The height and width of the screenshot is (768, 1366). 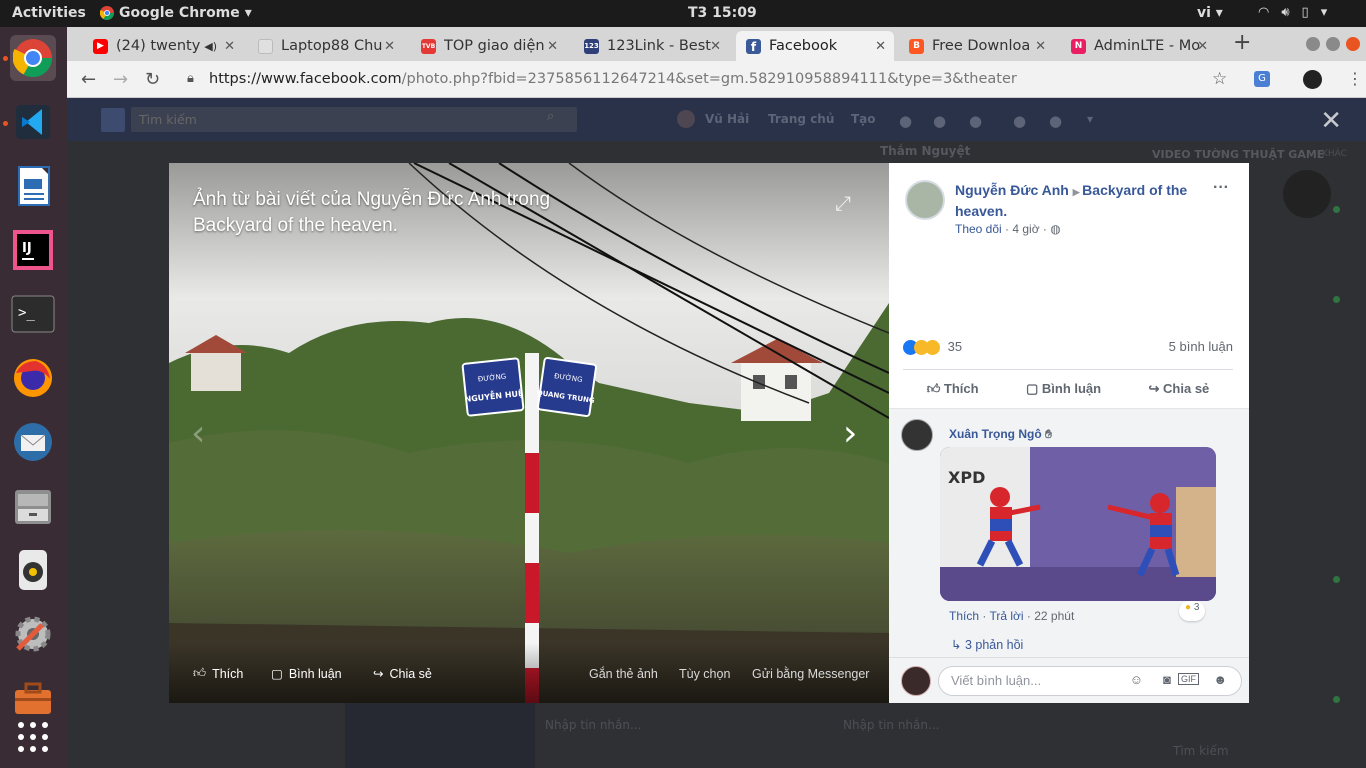 I want to click on translate-icon: G, so click(x=1262, y=79).